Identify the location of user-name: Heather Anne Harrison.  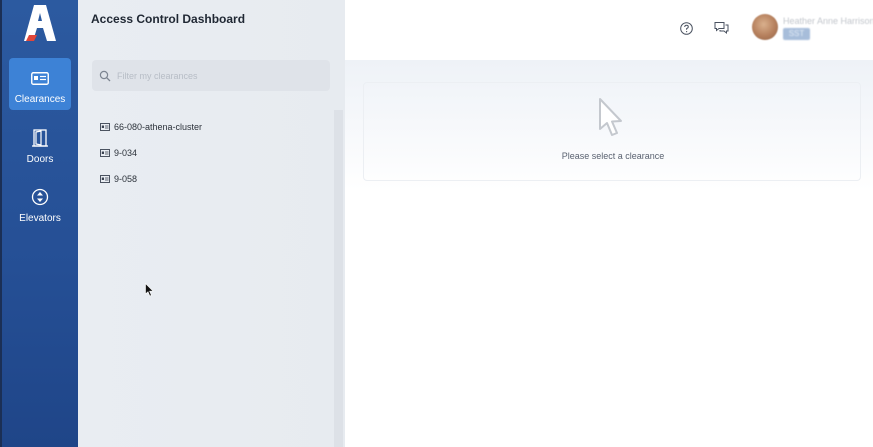
(828, 21).